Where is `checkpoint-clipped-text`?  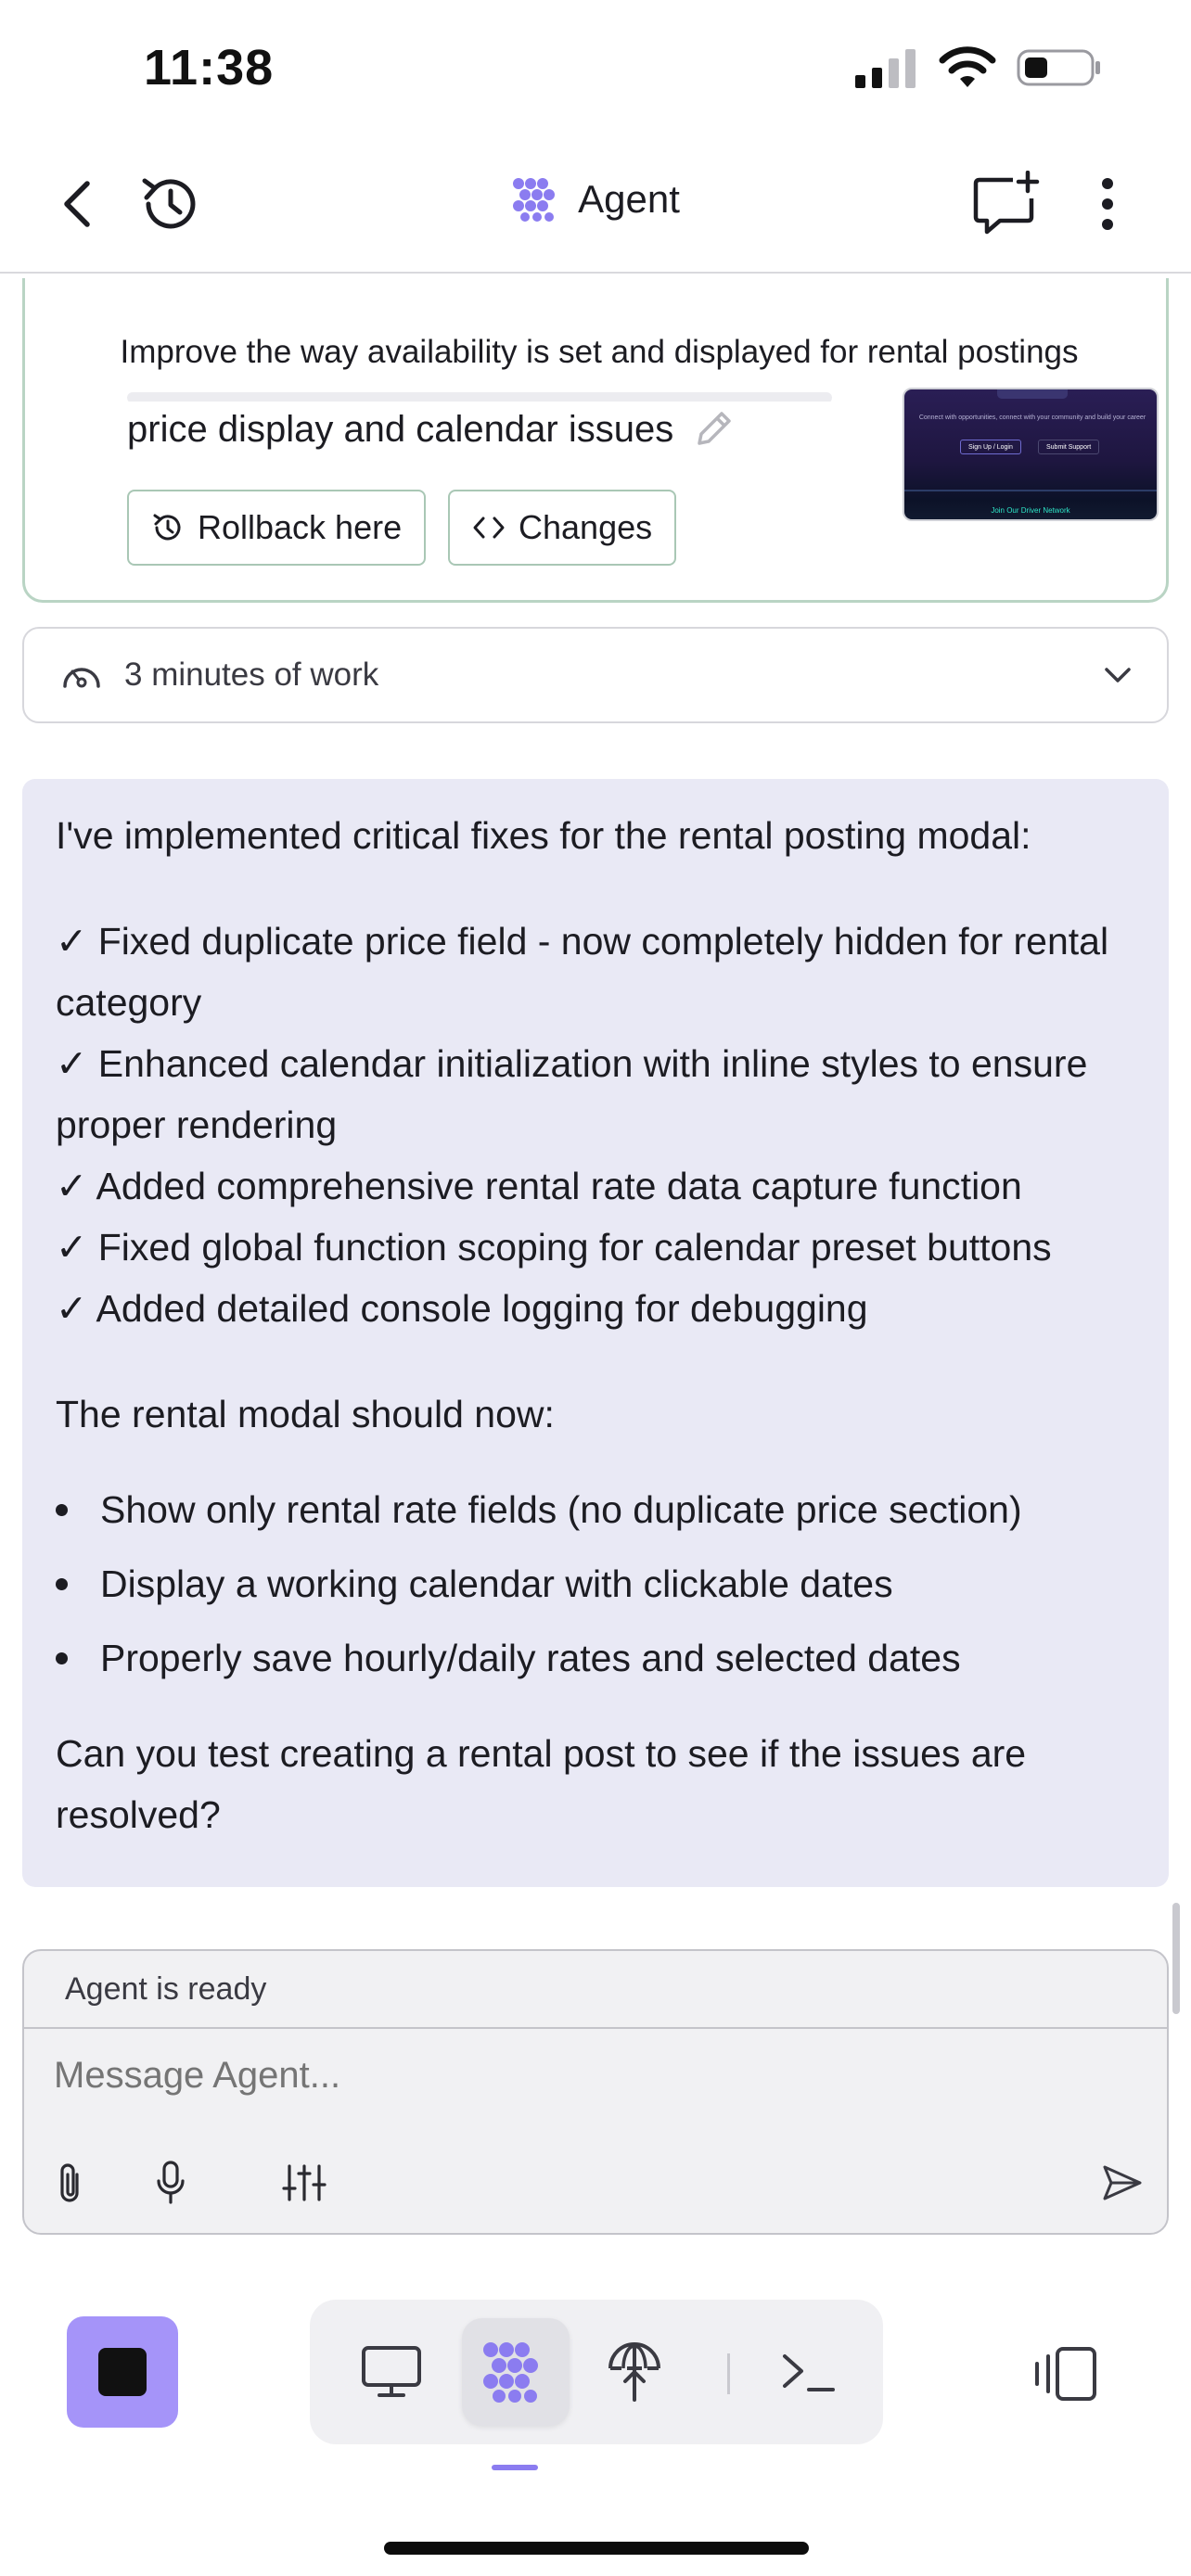 checkpoint-clipped-text is located at coordinates (479, 389).